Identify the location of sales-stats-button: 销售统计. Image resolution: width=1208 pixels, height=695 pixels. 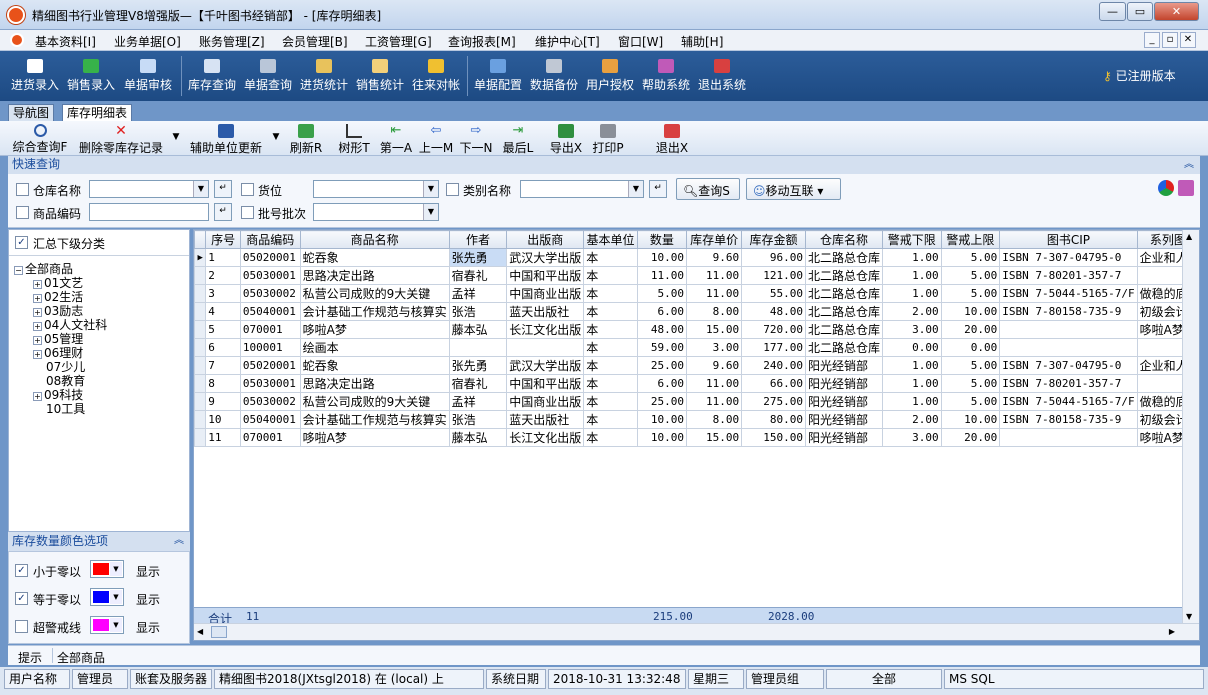
(380, 76).